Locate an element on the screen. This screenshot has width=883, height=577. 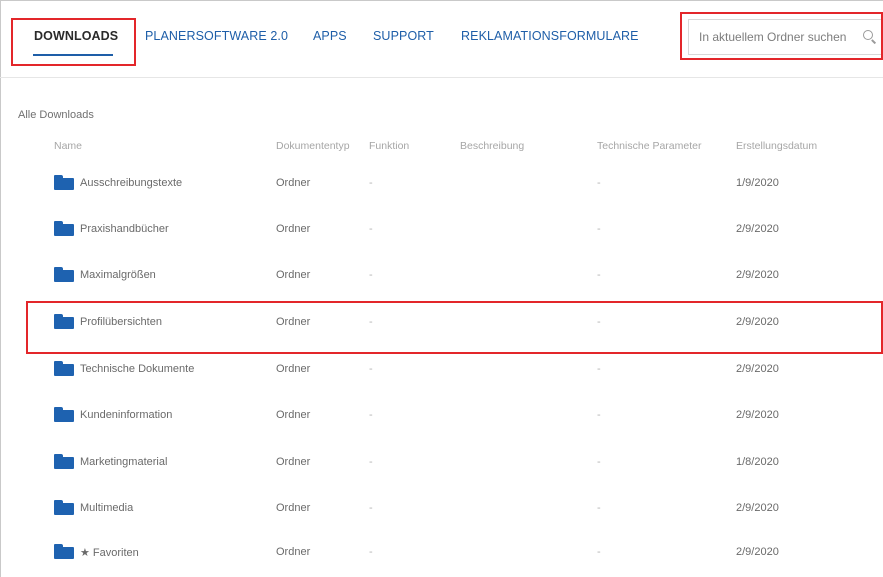
row-name: Praxishandbücher is located at coordinates (124, 229).